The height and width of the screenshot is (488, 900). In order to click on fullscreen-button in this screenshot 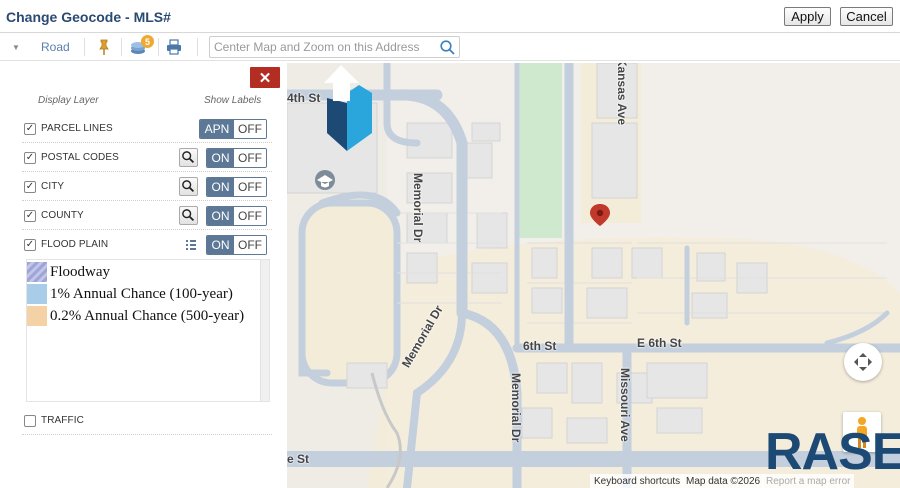, I will do `click(863, 362)`.